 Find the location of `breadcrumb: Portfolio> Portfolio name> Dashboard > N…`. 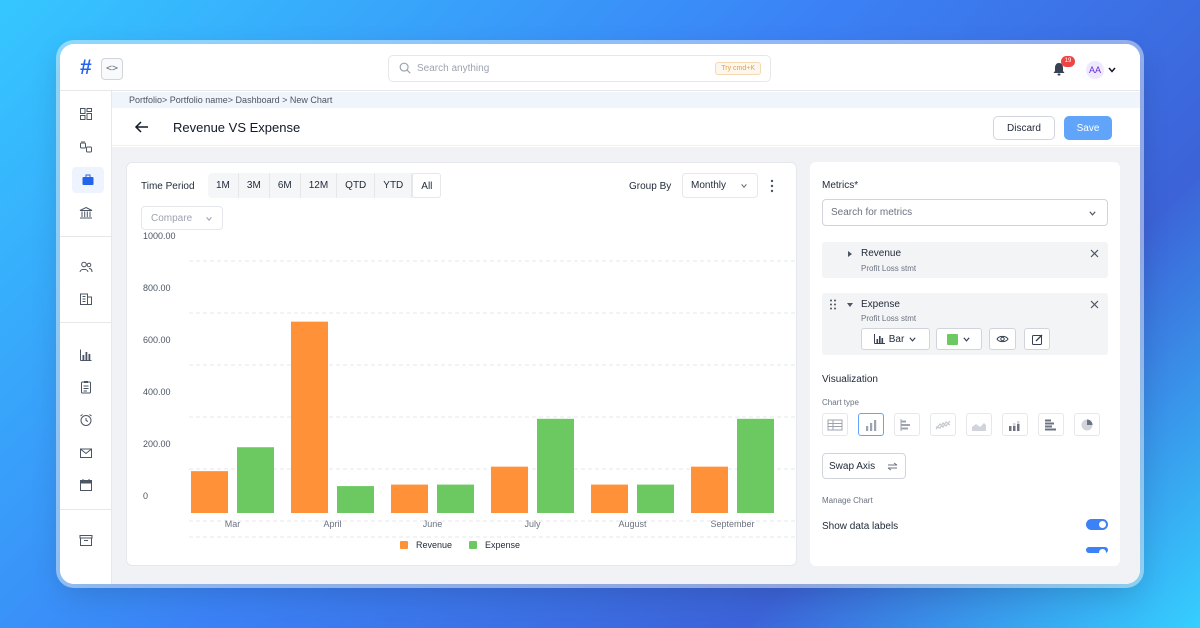

breadcrumb: Portfolio> Portfolio name> Dashboard > N… is located at coordinates (626, 100).